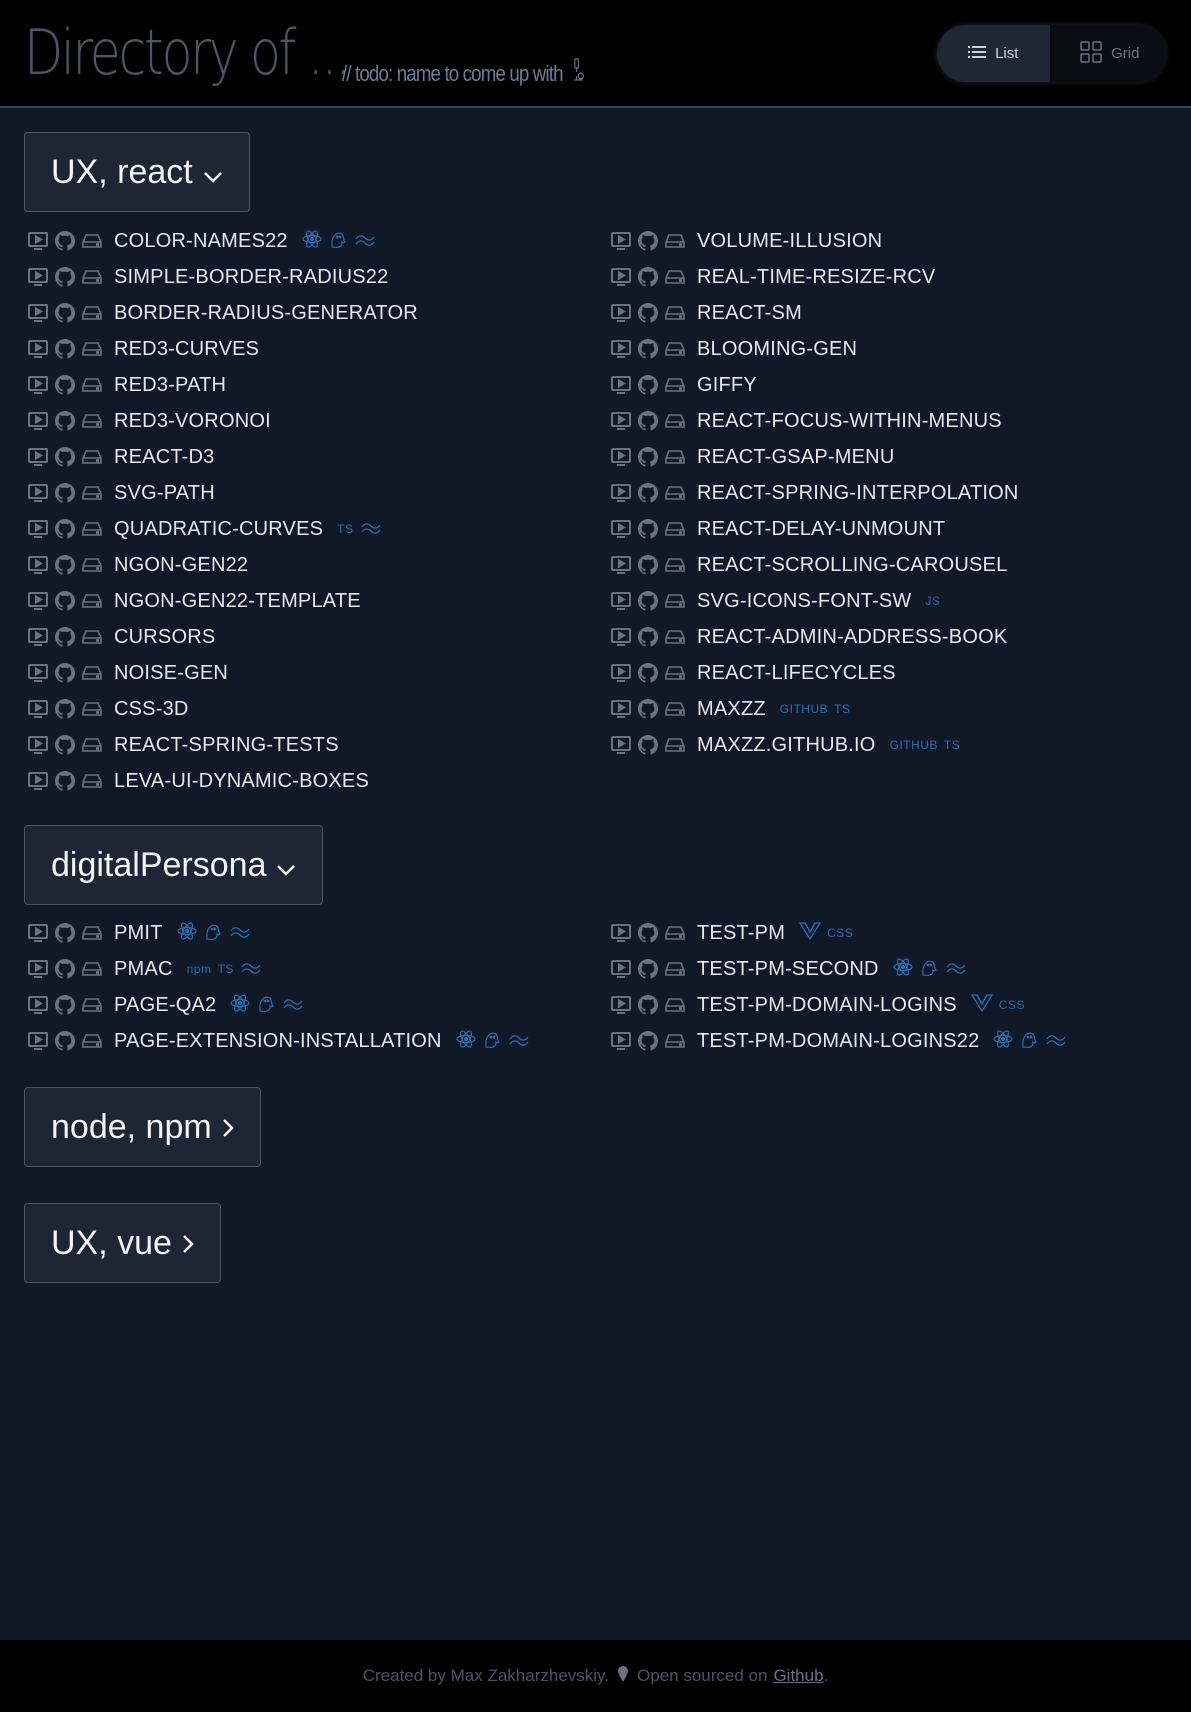 This screenshot has width=1191, height=1712. I want to click on list-view-button: List, so click(995, 53).